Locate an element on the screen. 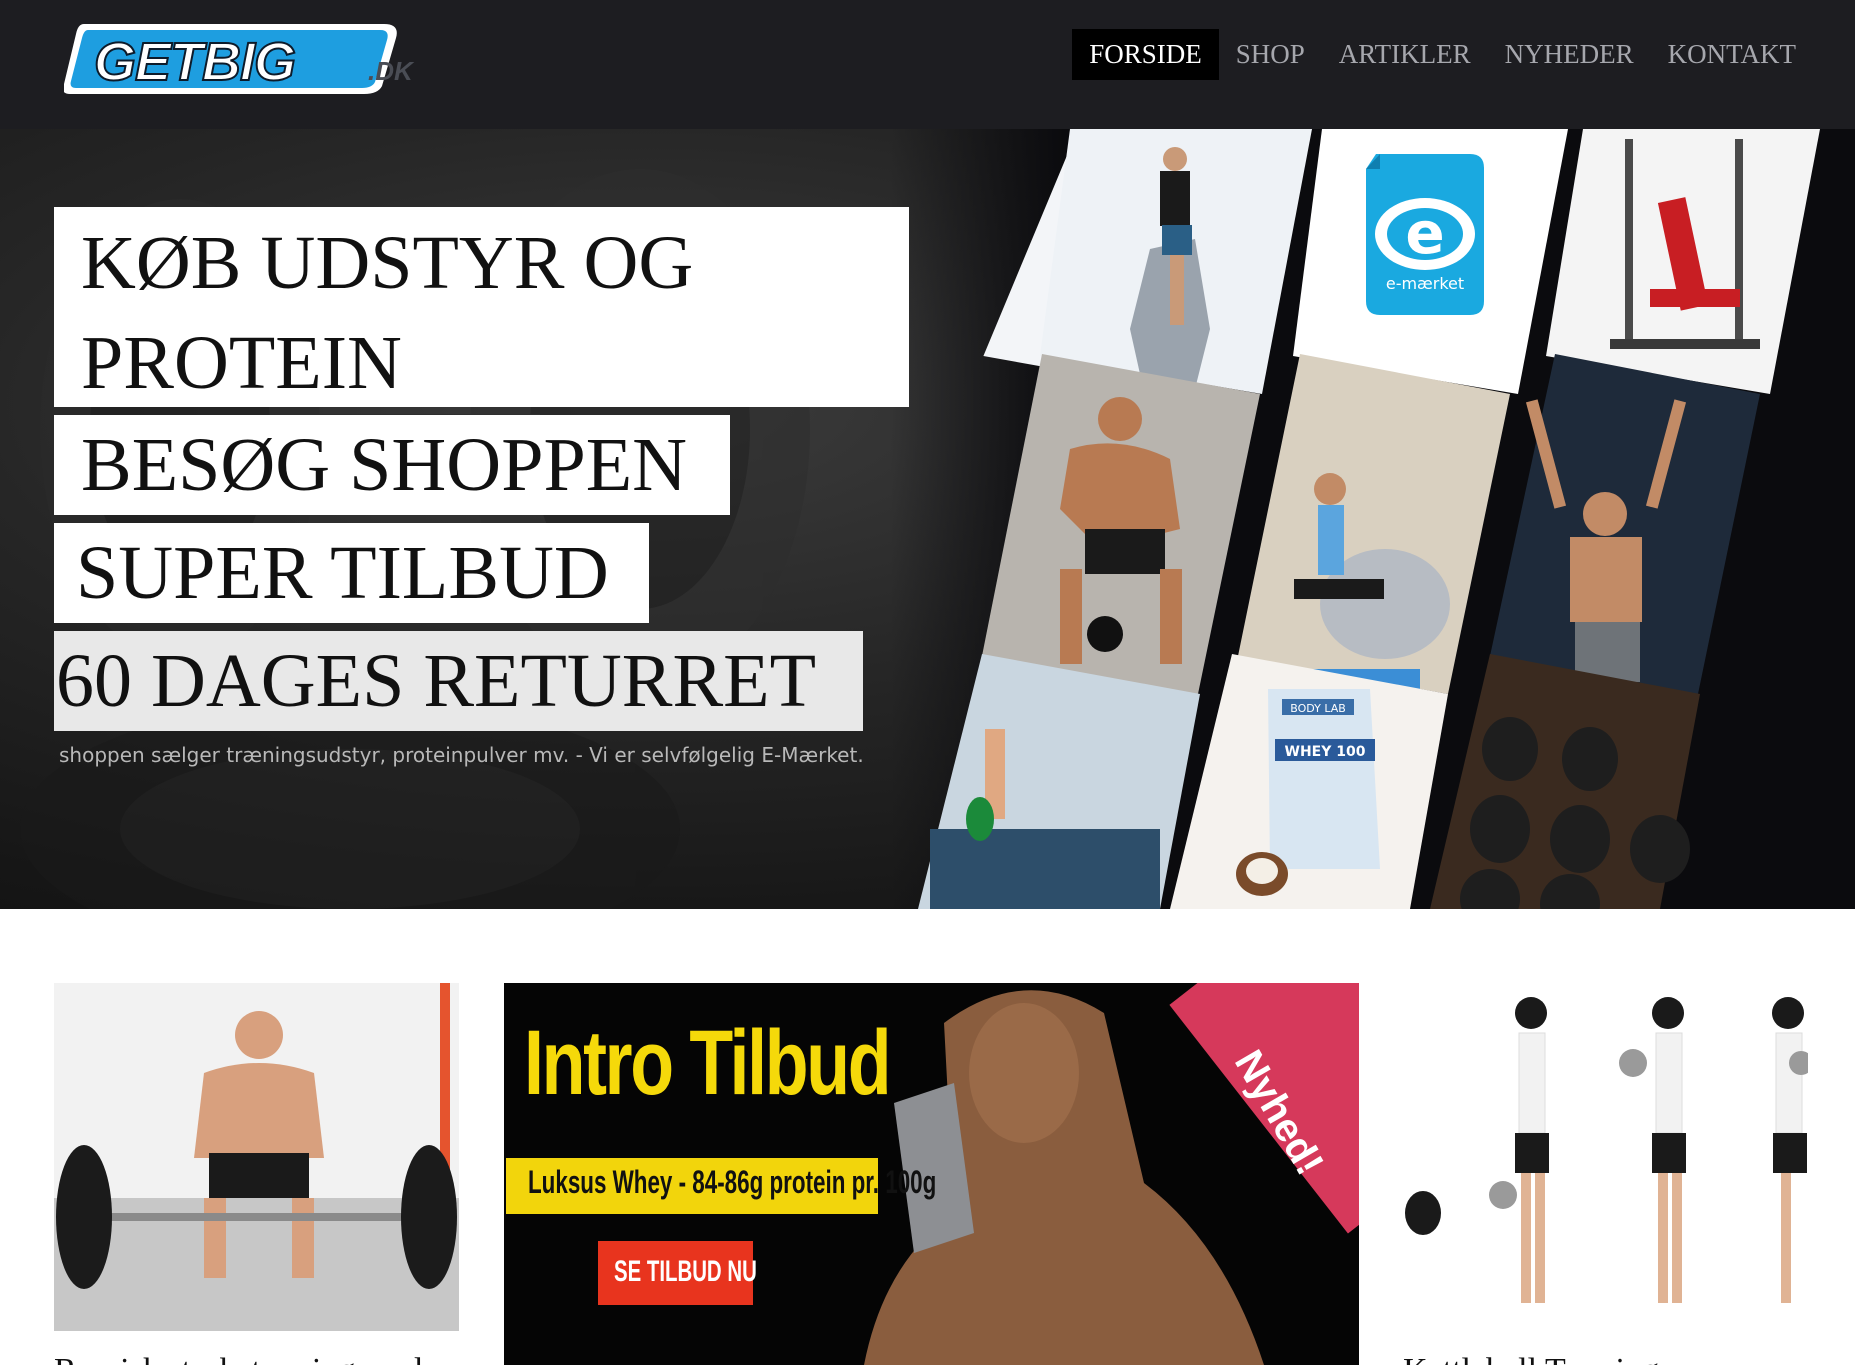 The height and width of the screenshot is (1365, 1855). hero-headline: KØB UDSTYR OG PROTEIN is located at coordinates (481, 307).